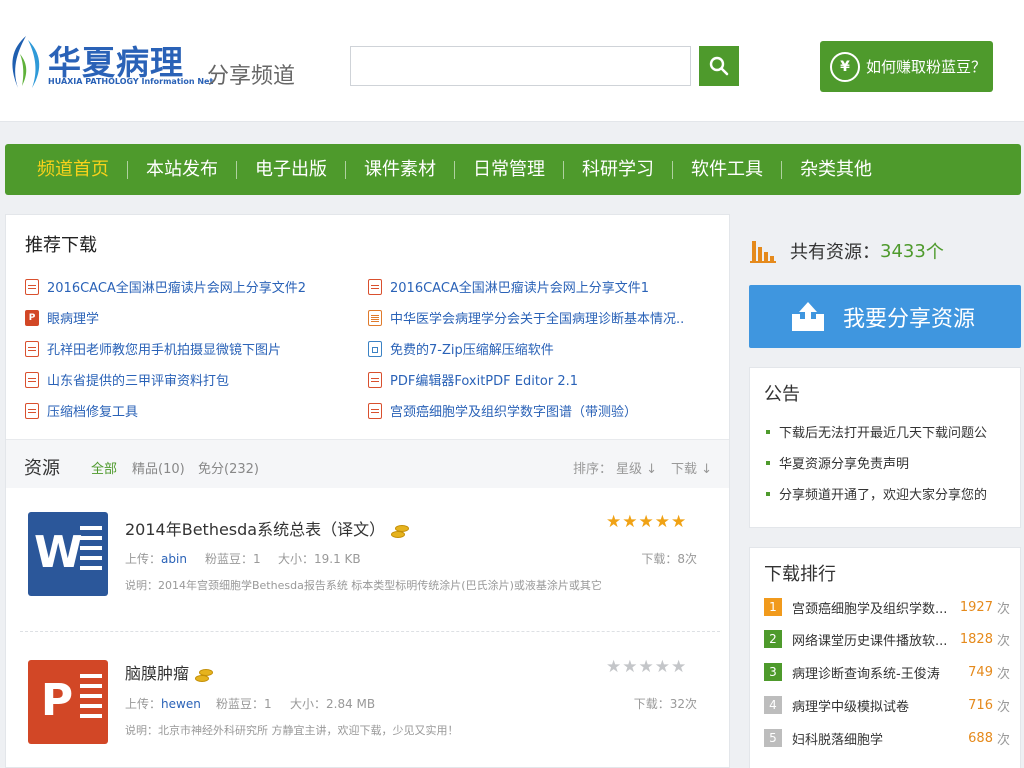 The image size is (1024, 768). I want to click on recommend-item: 2016CACA全国淋巴瘤读片会网上分享文件1, so click(508, 286).